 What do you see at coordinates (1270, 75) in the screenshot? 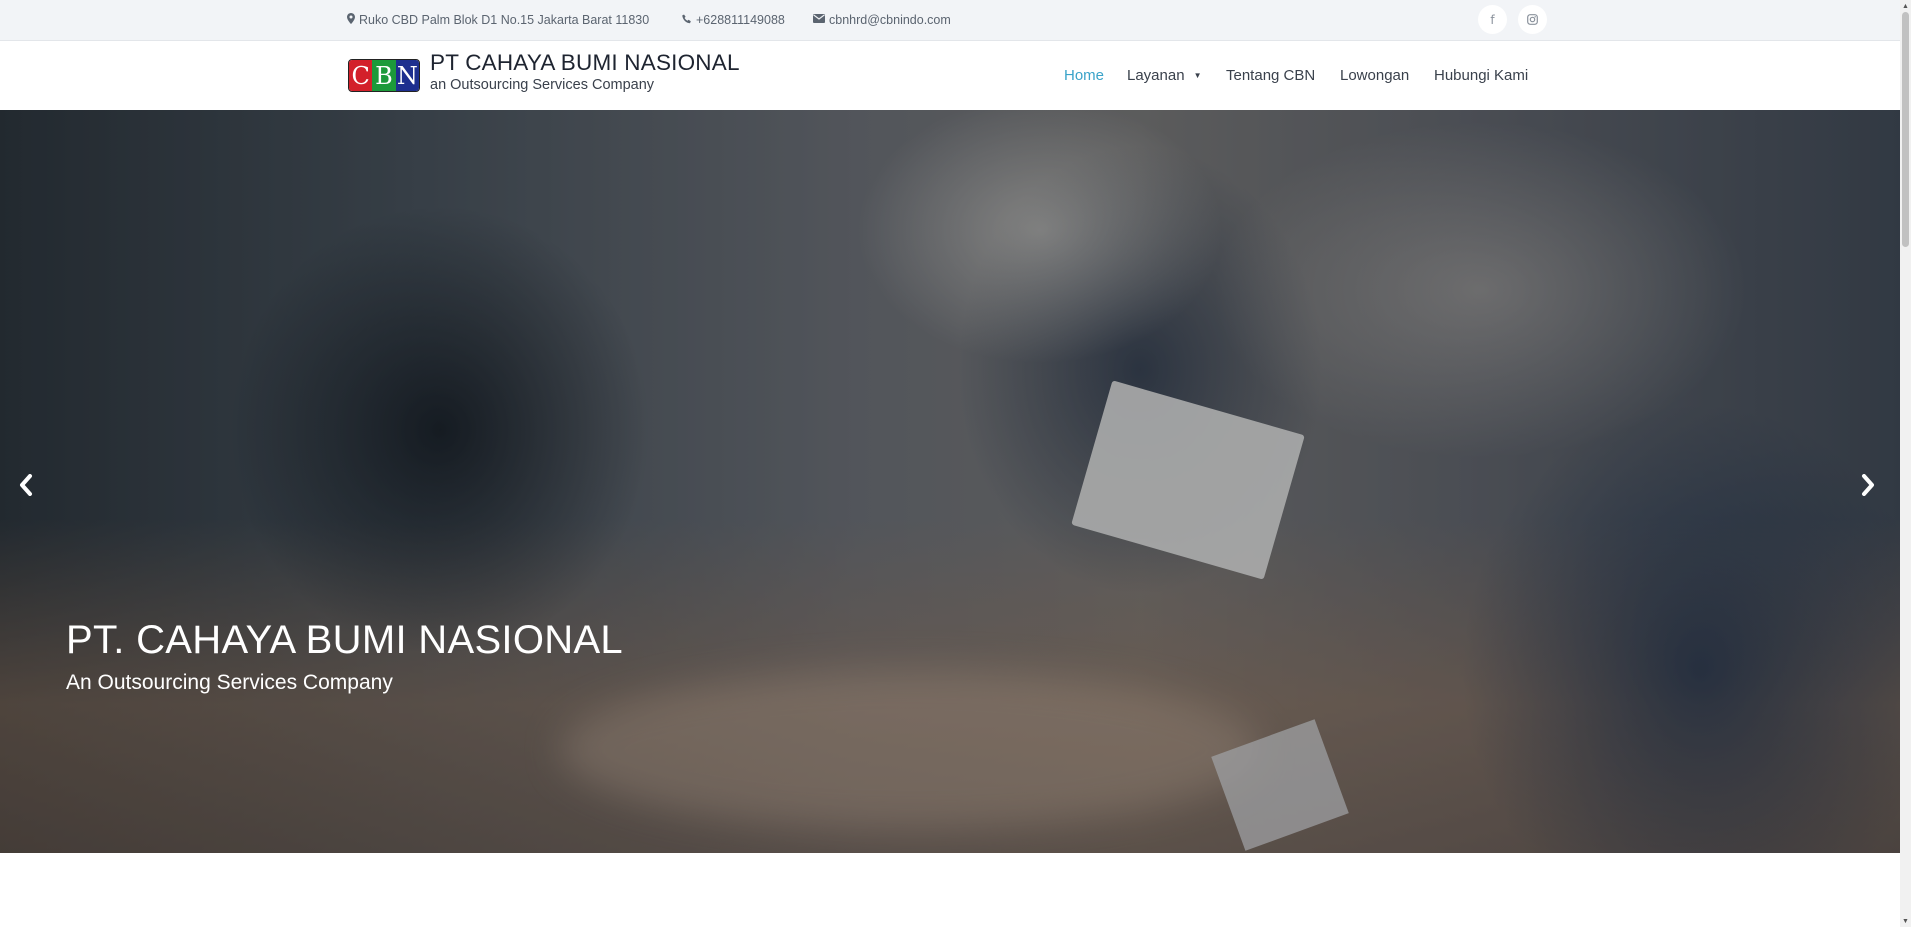
I see `nav-tentang-cbn: Tentang CBN` at bounding box center [1270, 75].